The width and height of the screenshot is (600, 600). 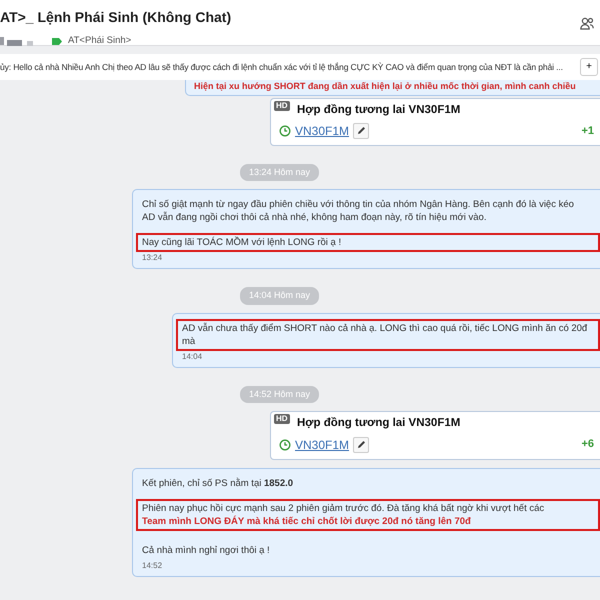 I want to click on time-divider: 13:24 Hôm nay, so click(x=280, y=173).